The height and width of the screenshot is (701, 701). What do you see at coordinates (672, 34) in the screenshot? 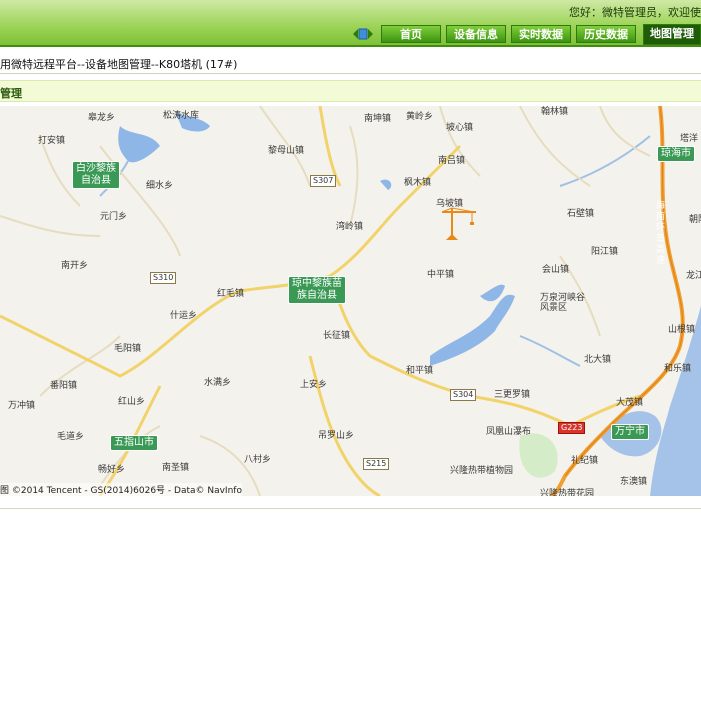
I see `tab-map-management: 地图管理` at bounding box center [672, 34].